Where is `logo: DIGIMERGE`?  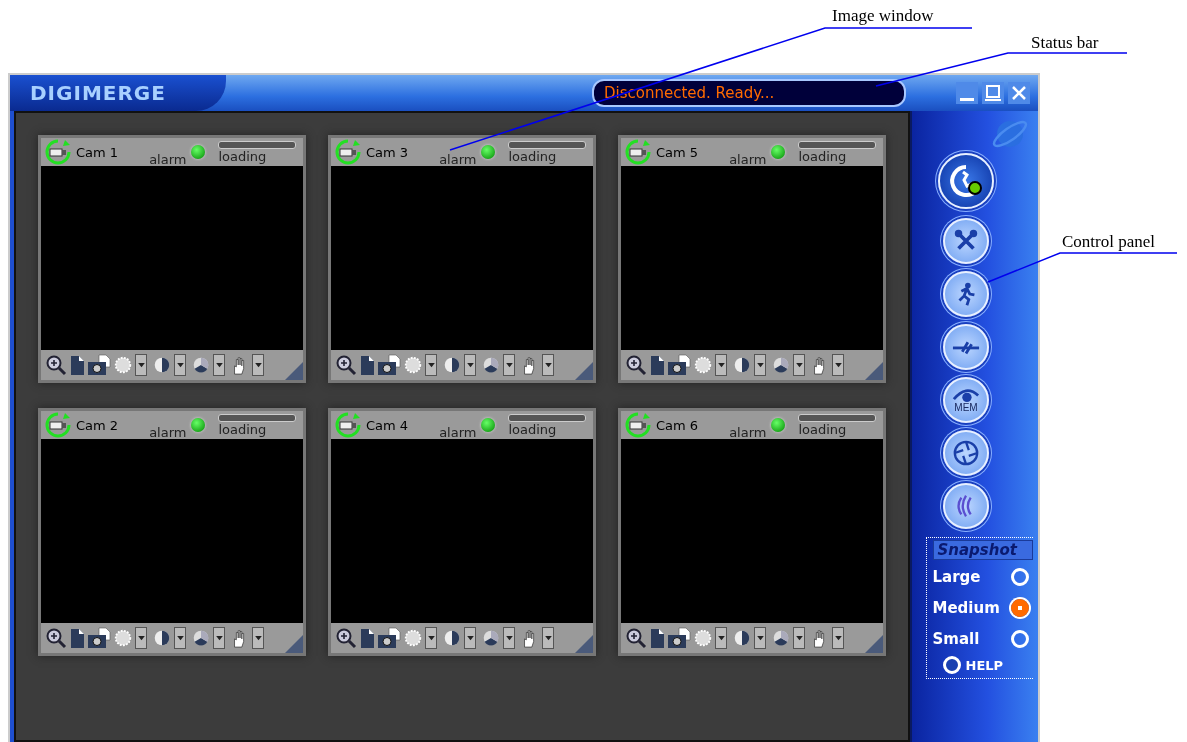
logo: DIGIMERGE is located at coordinates (118, 93).